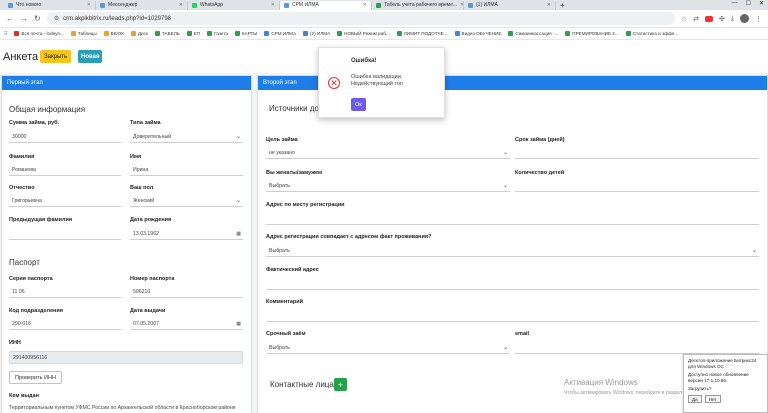  What do you see at coordinates (512, 219) in the screenshot?
I see `registration-address-input` at bounding box center [512, 219].